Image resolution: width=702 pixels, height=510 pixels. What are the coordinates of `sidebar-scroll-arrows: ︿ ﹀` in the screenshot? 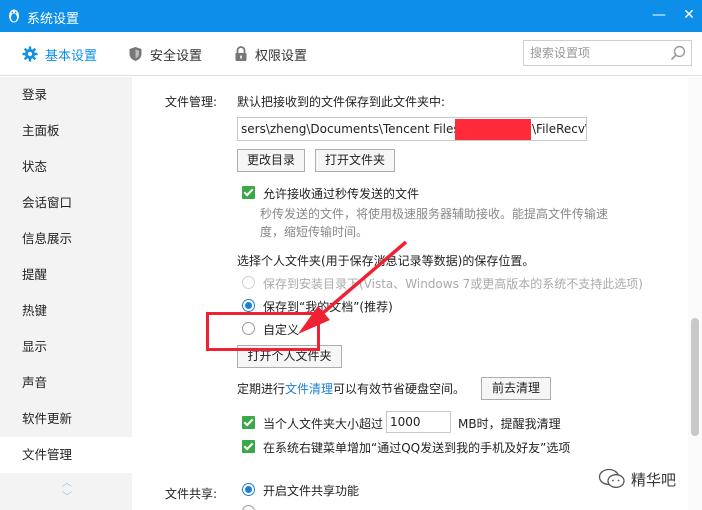 It's located at (67, 491).